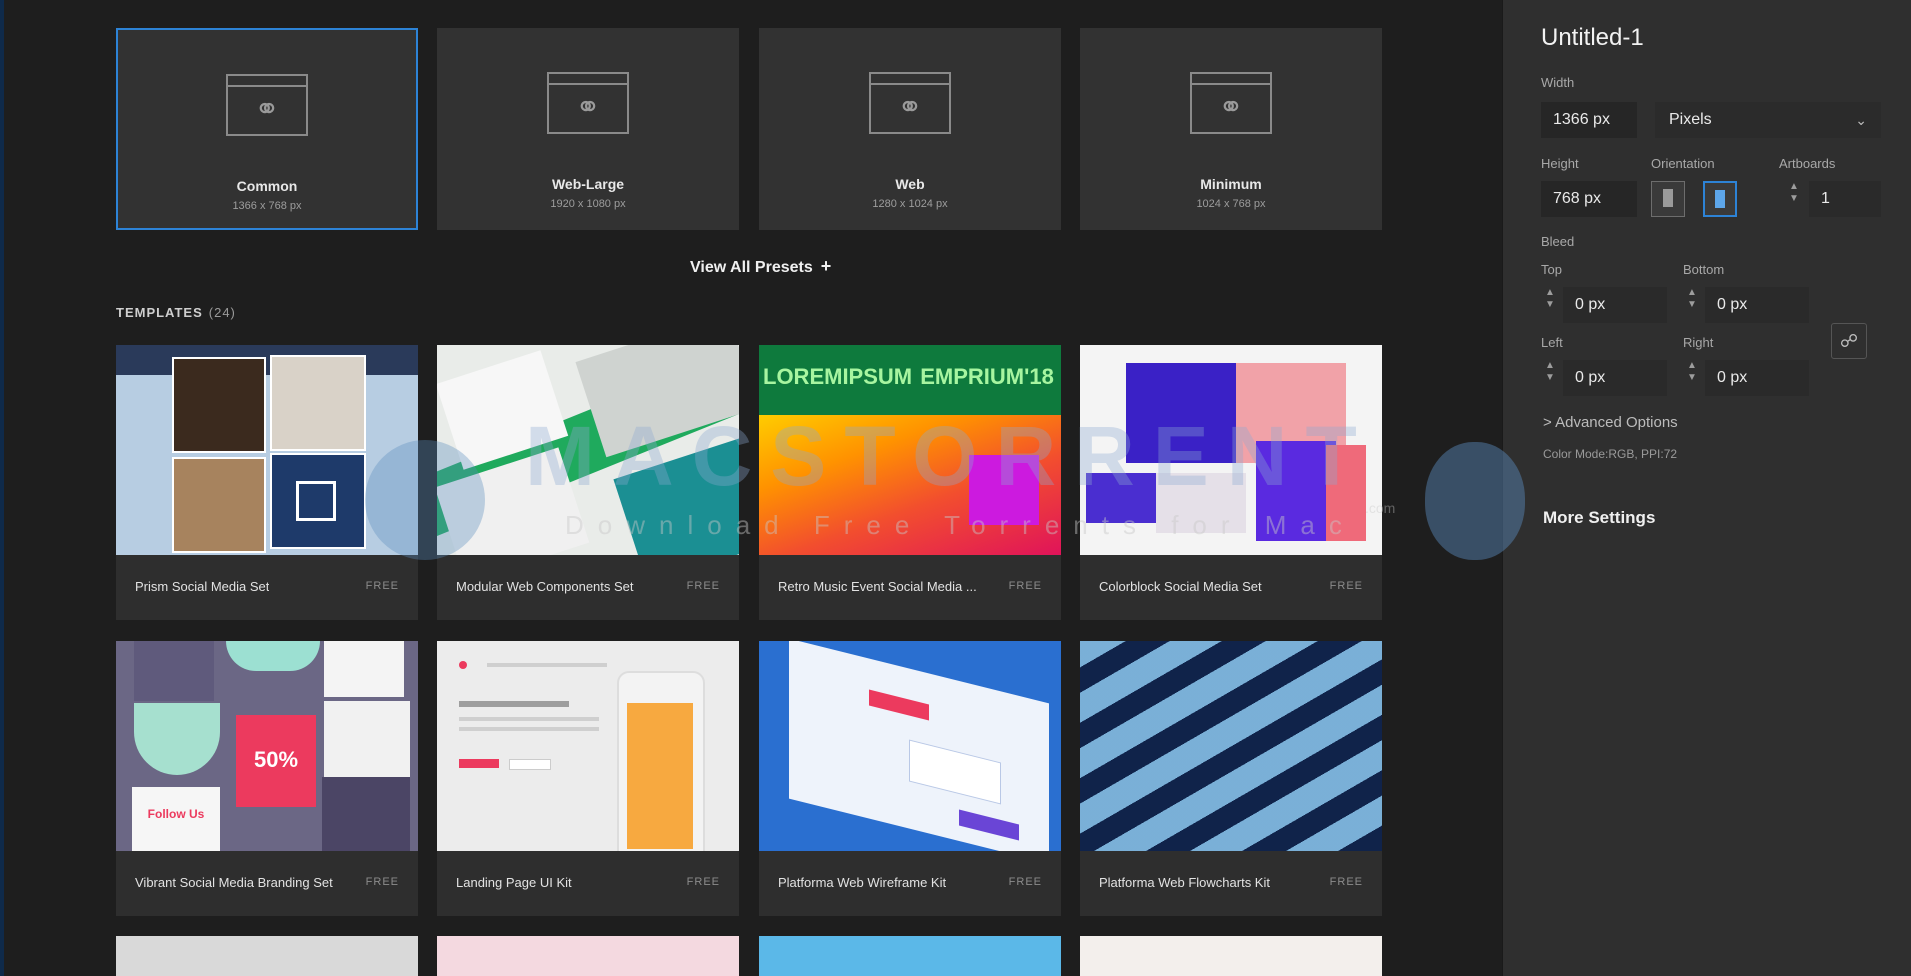  I want to click on advanced-options-toggle: > Advanced Options, so click(1610, 422).